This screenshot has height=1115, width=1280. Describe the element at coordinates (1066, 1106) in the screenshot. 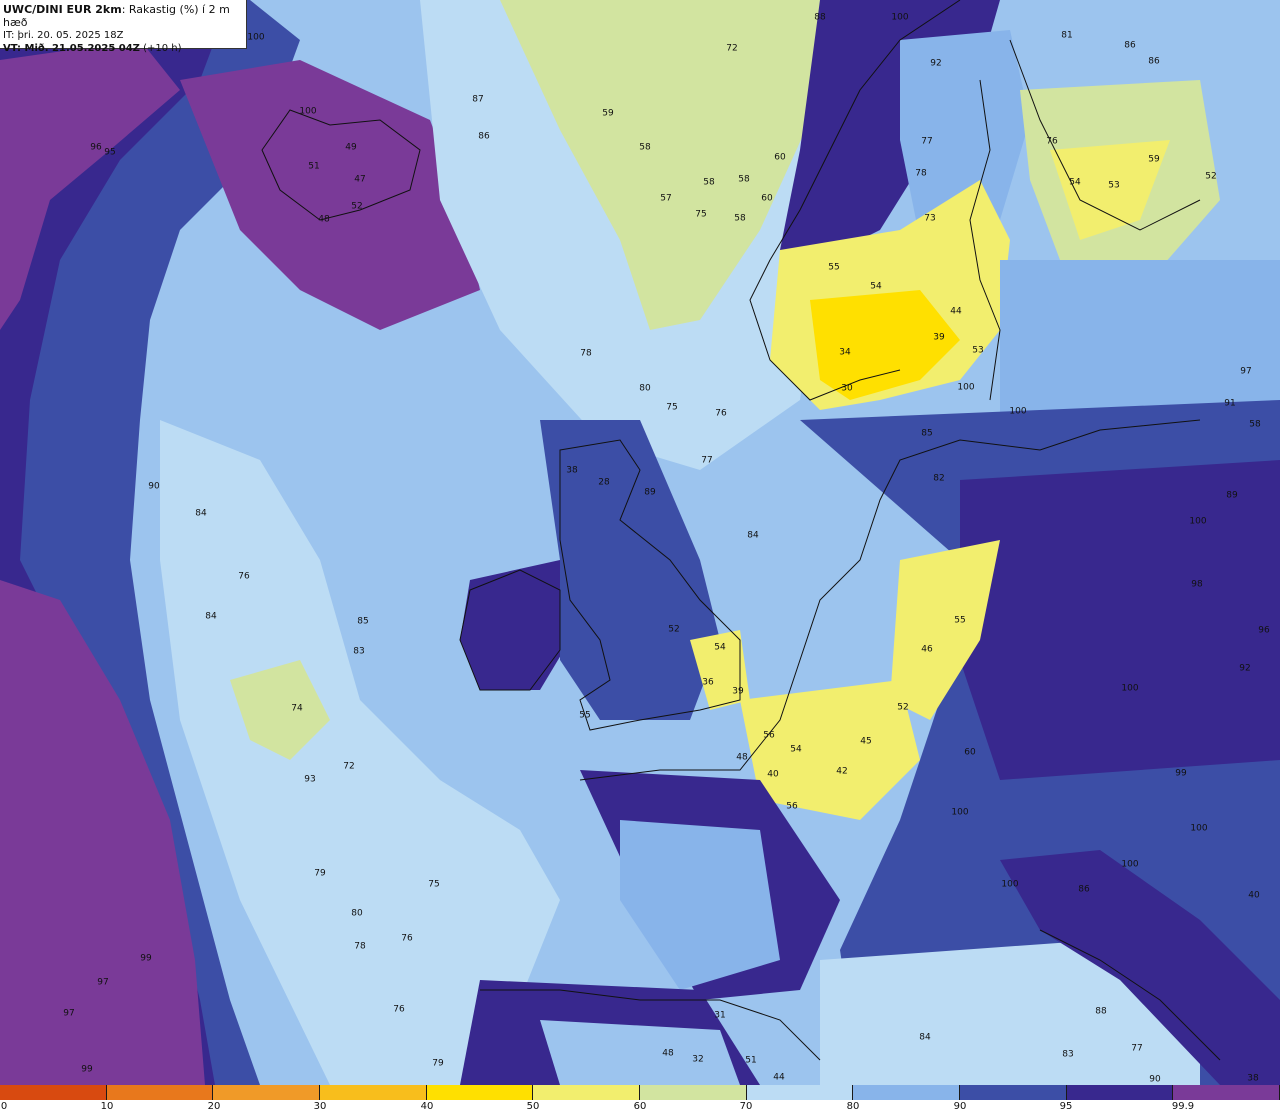

I see `legend-label: 95` at that location.